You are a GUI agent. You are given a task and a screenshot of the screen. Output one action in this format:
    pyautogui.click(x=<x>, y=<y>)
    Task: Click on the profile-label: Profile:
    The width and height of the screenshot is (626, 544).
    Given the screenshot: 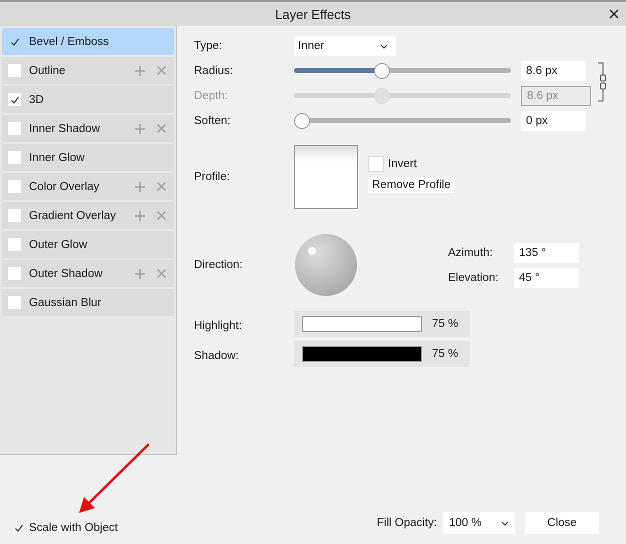 What is the action you would take?
    pyautogui.click(x=212, y=177)
    